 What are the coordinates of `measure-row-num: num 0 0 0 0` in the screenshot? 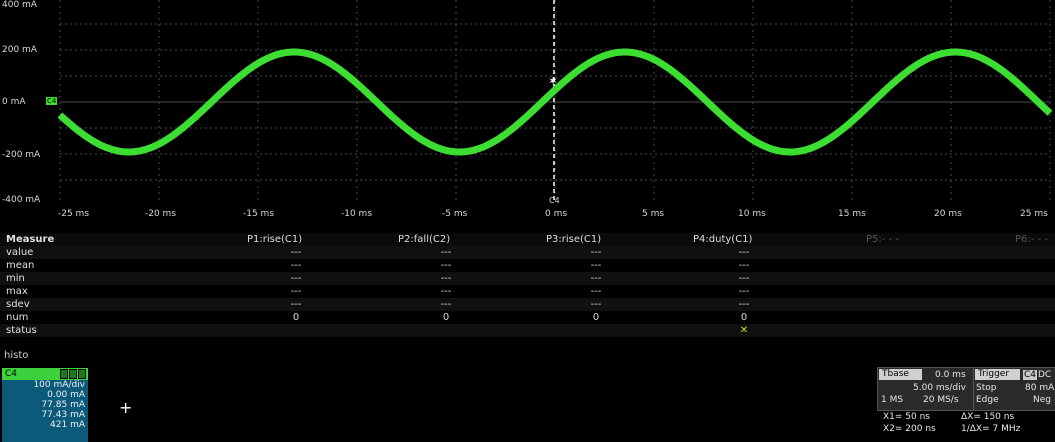 It's located at (527, 317).